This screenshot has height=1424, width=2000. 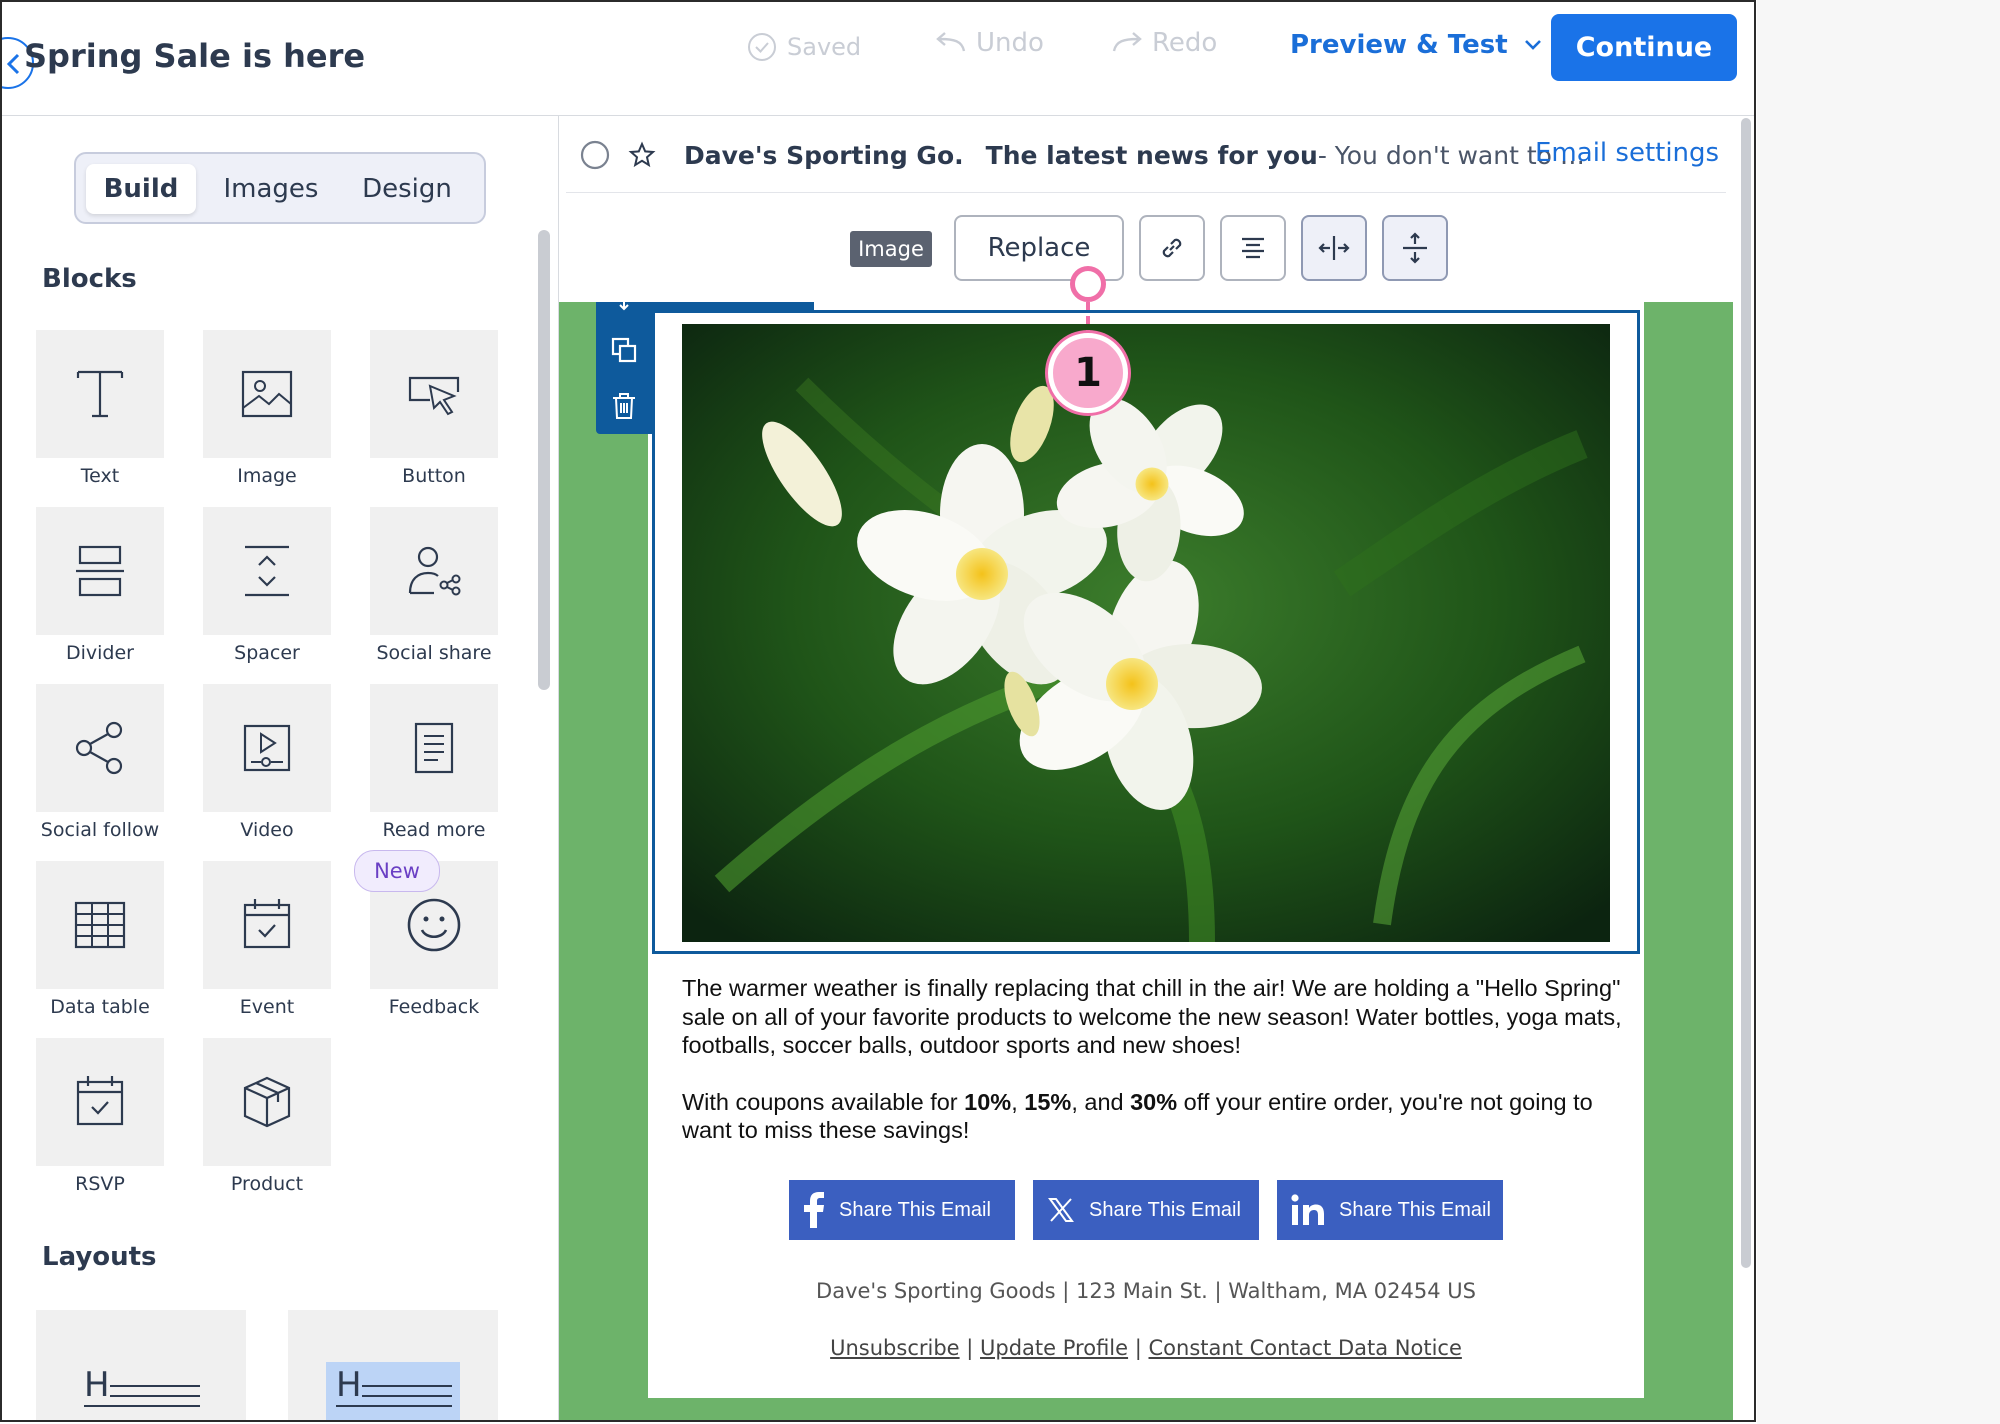 I want to click on block-event, so click(x=267, y=925).